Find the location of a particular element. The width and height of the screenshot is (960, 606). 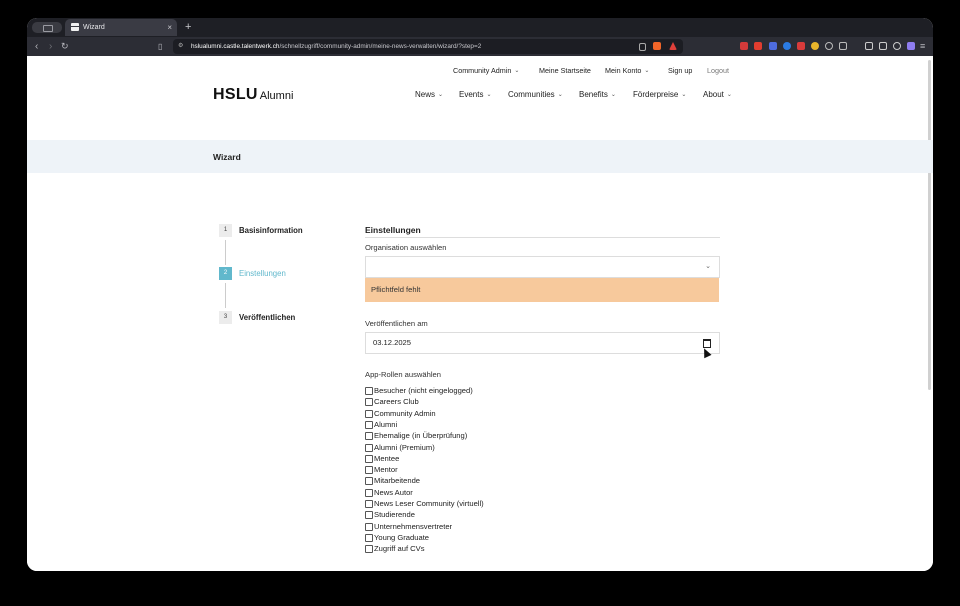

page-title-band is located at coordinates (480, 156).